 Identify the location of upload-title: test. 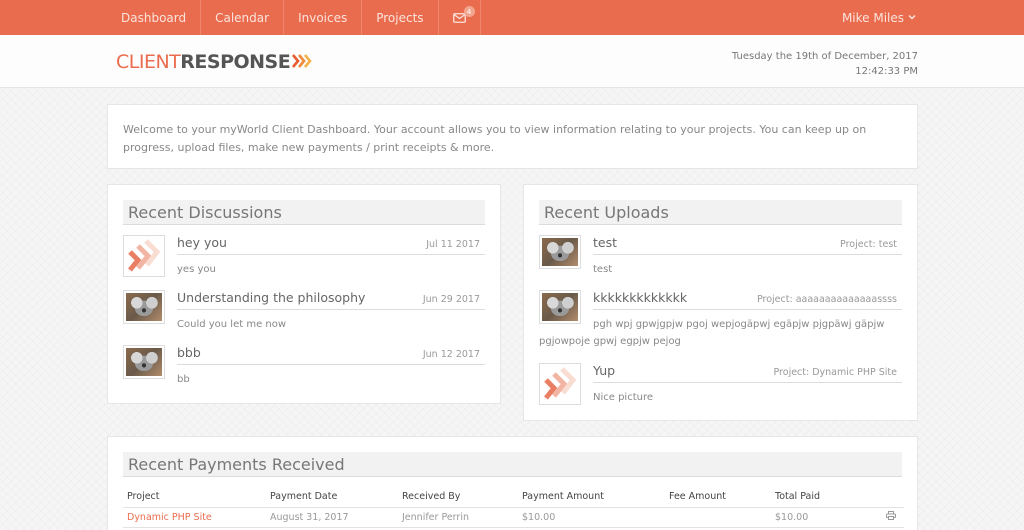
(605, 242).